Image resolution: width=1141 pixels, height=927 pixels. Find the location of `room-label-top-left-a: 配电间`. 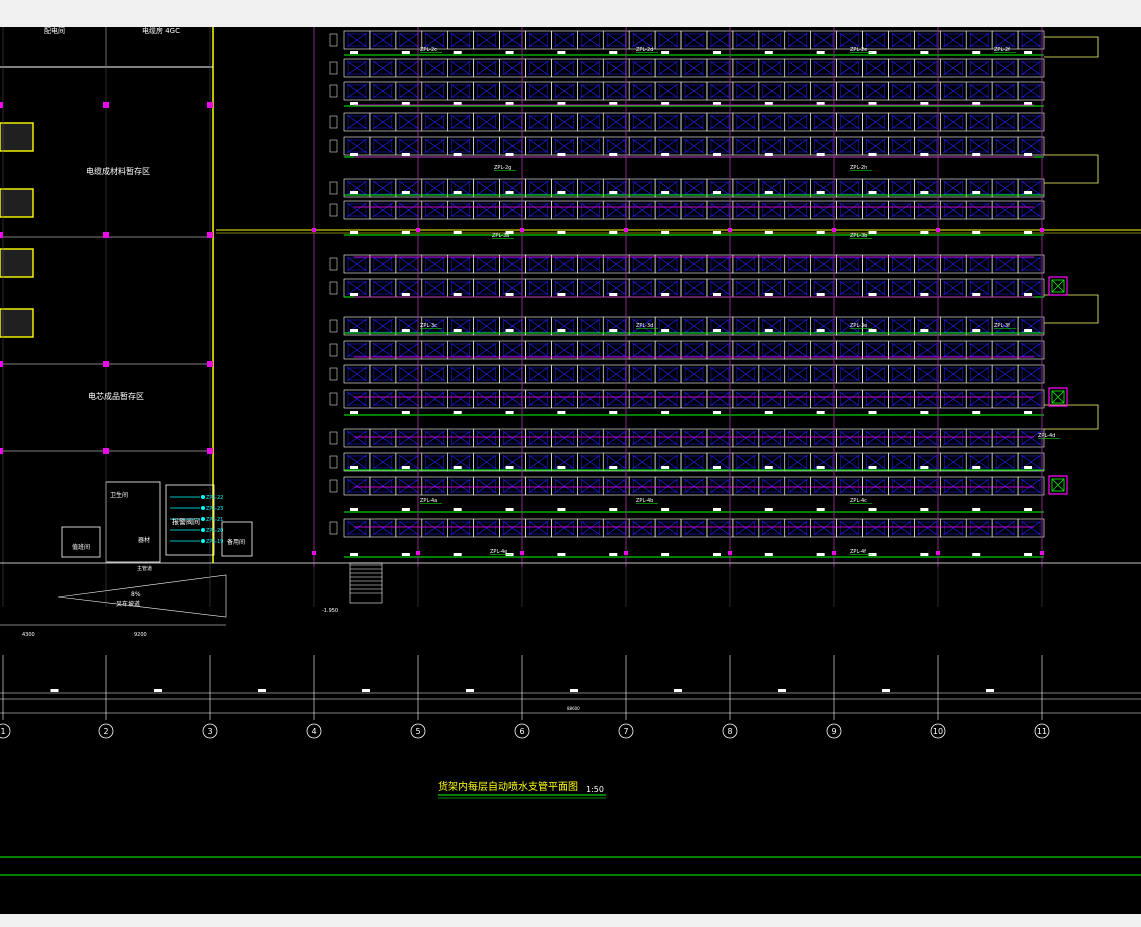

room-label-top-left-a: 配电间 is located at coordinates (54, 31).